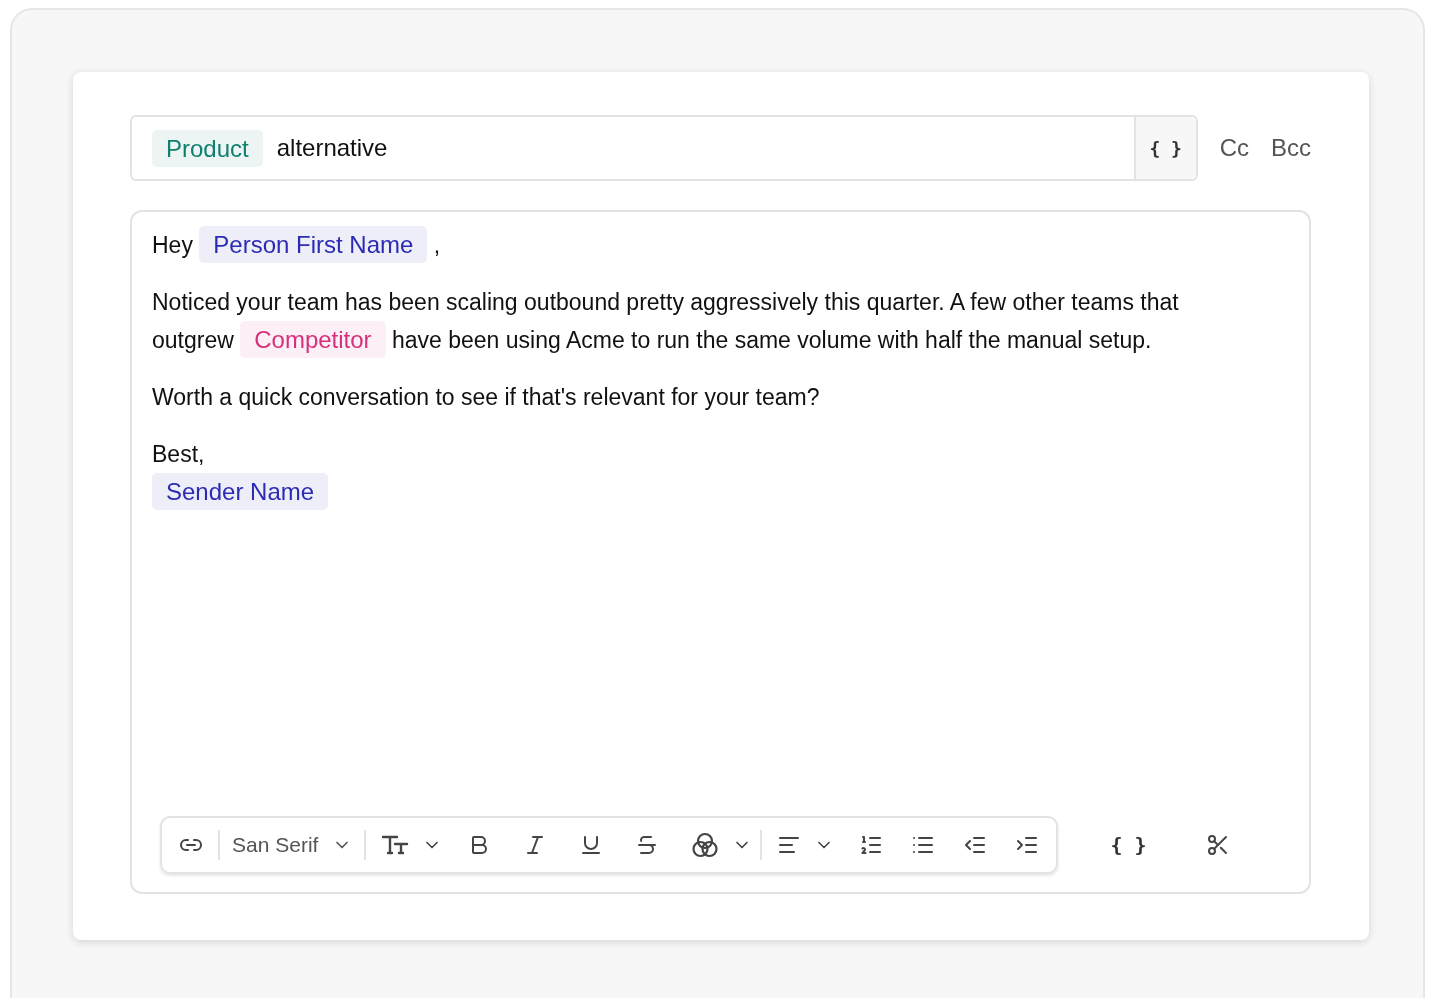 The image size is (1433, 998). I want to click on variable-tag: Sender Name, so click(240, 491).